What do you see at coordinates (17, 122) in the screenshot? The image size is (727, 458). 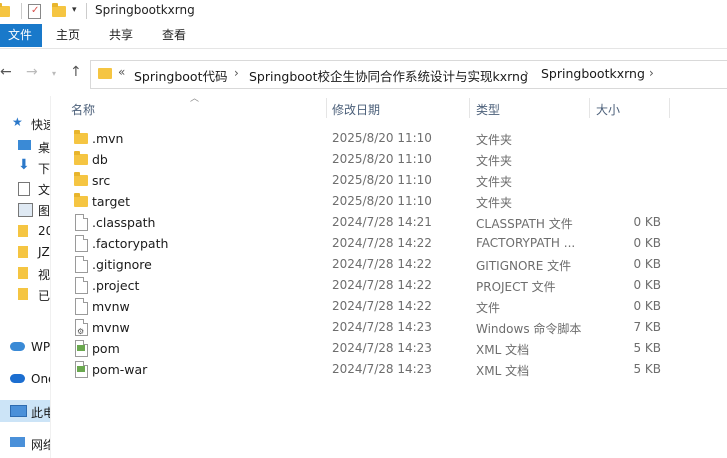 I see `star-icon: ★` at bounding box center [17, 122].